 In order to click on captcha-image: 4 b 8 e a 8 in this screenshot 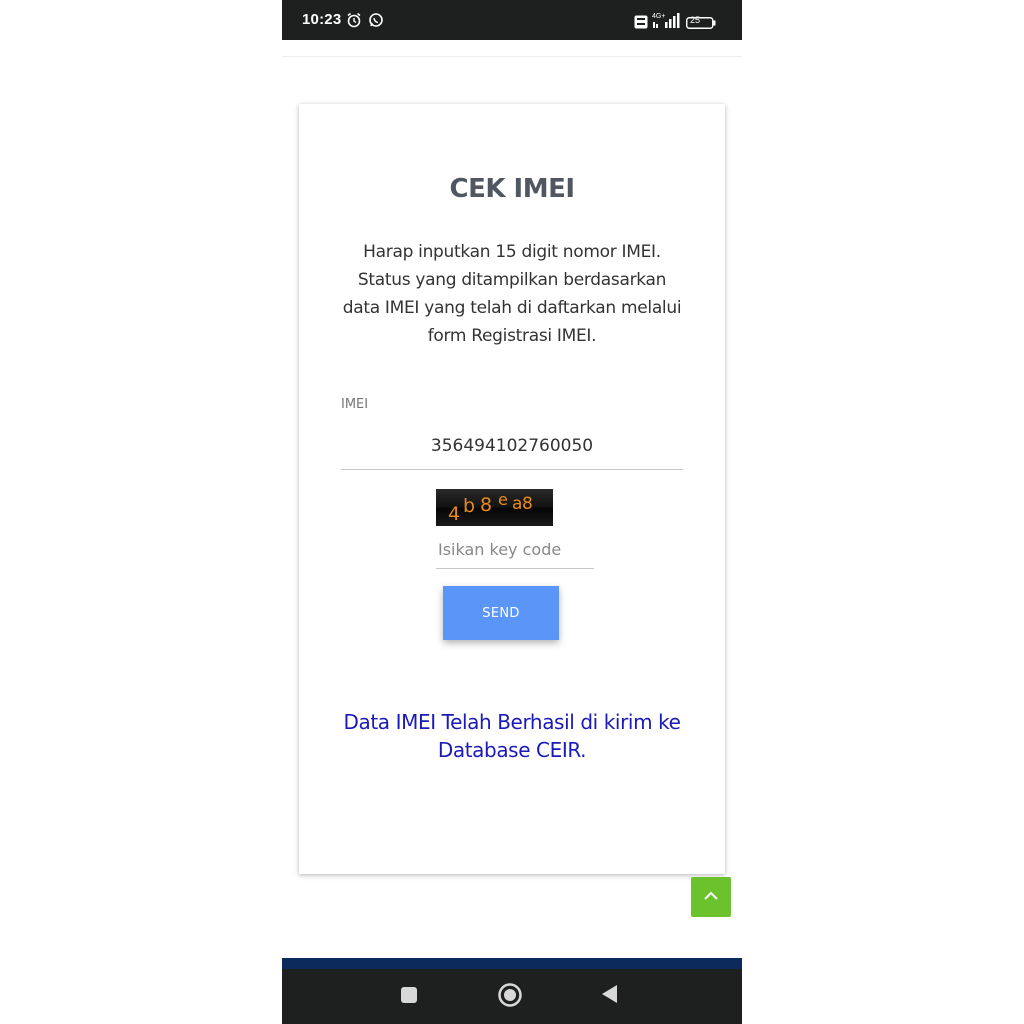, I will do `click(494, 507)`.